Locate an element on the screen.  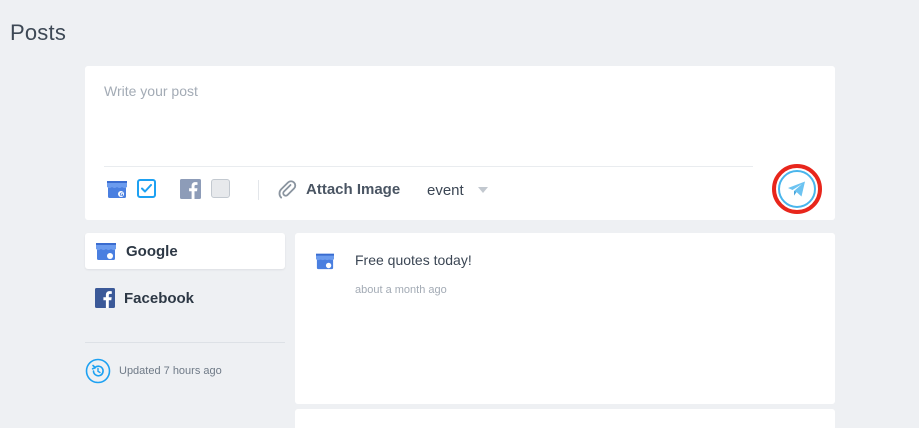
post-type-select: event is located at coordinates (457, 190).